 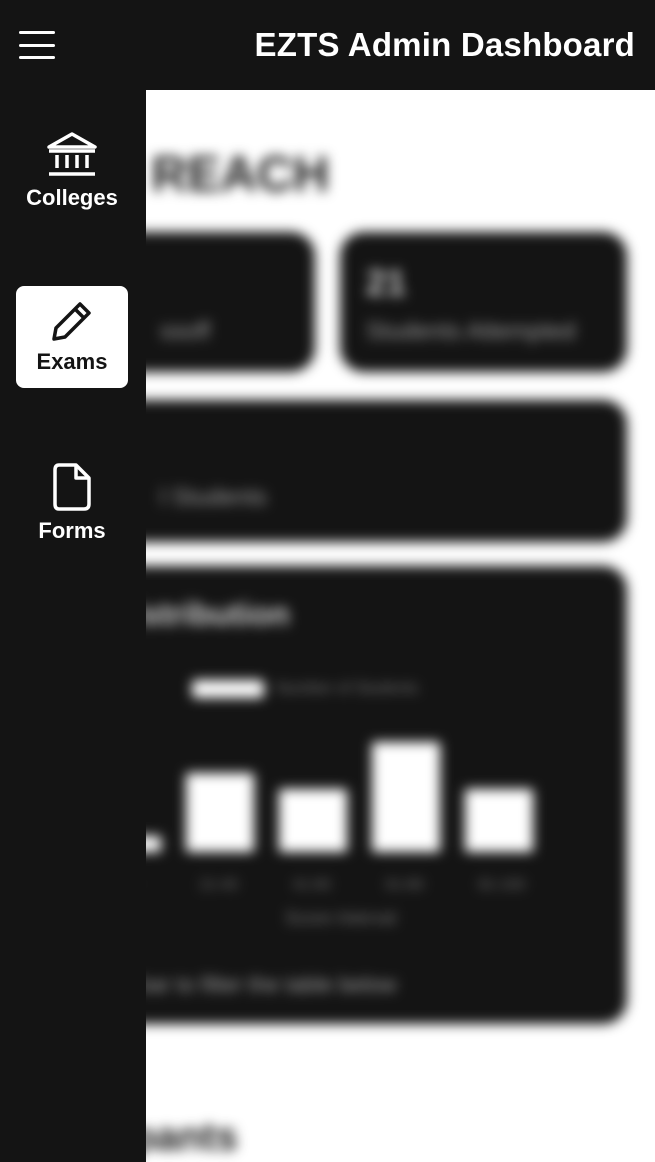 I want to click on pencil-icon, so click(x=71, y=321).